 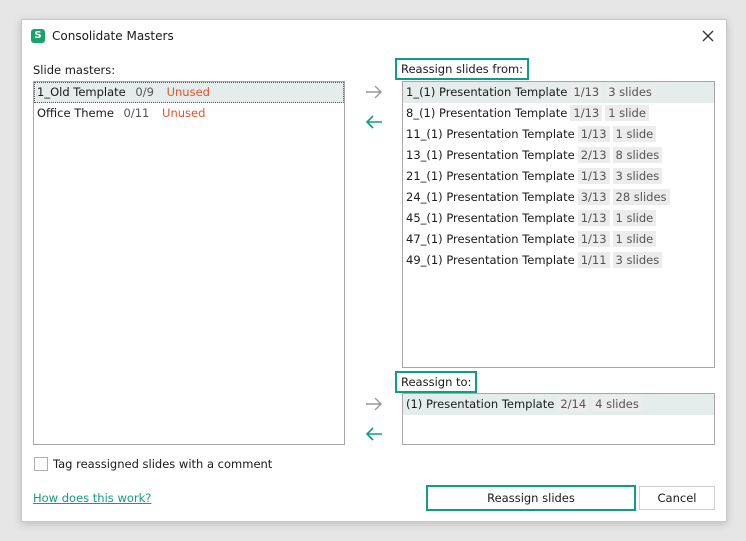 What do you see at coordinates (136, 113) in the screenshot?
I see `master-item-count: 0/11` at bounding box center [136, 113].